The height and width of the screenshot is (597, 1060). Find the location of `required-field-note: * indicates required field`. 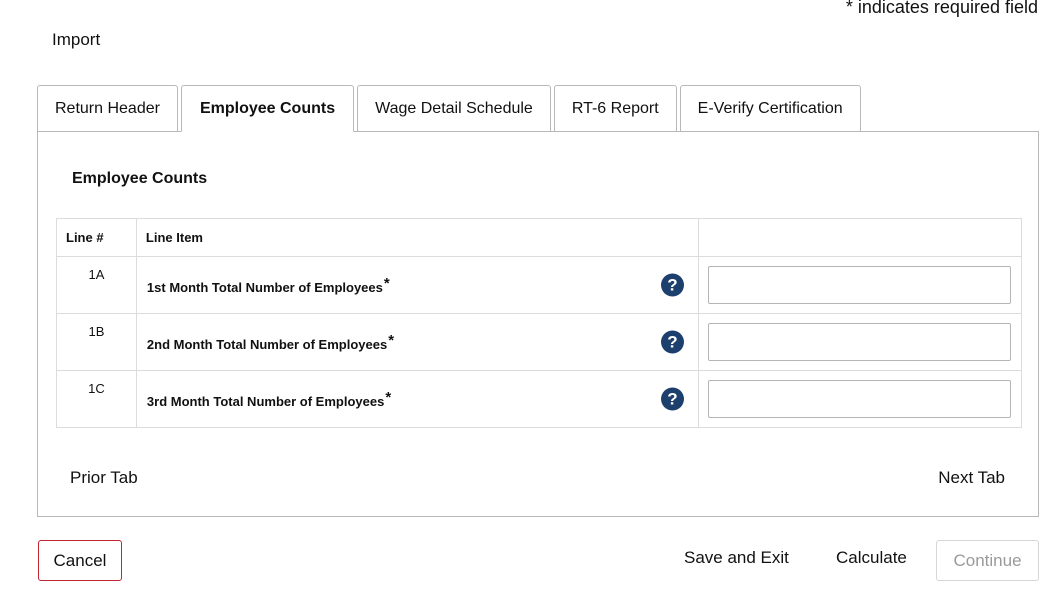

required-field-note: * indicates required field is located at coordinates (941, 8).